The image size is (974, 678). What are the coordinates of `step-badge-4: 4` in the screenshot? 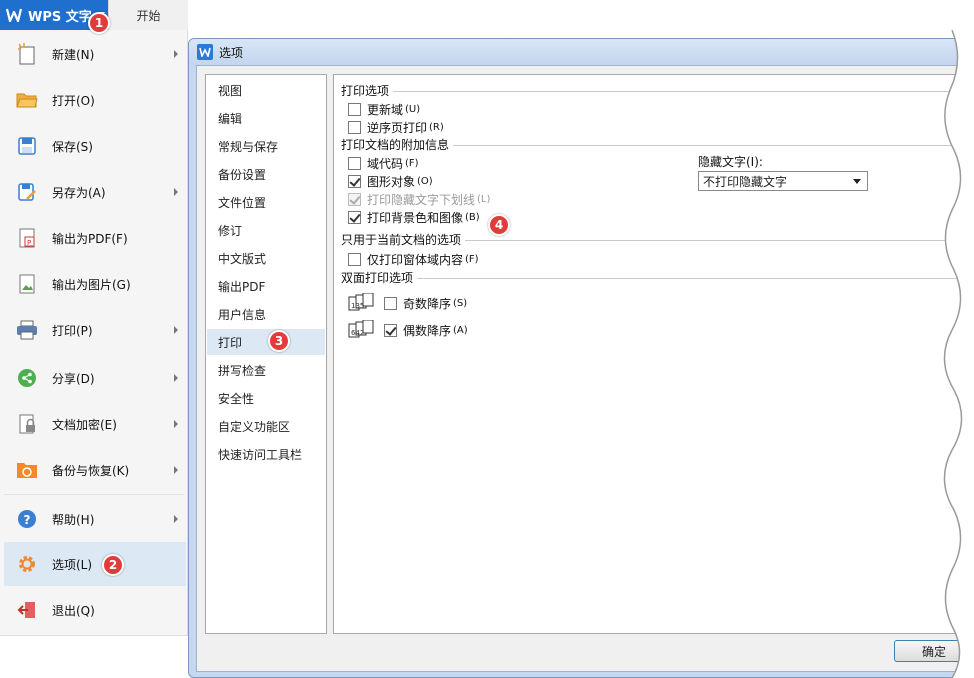 It's located at (499, 225).